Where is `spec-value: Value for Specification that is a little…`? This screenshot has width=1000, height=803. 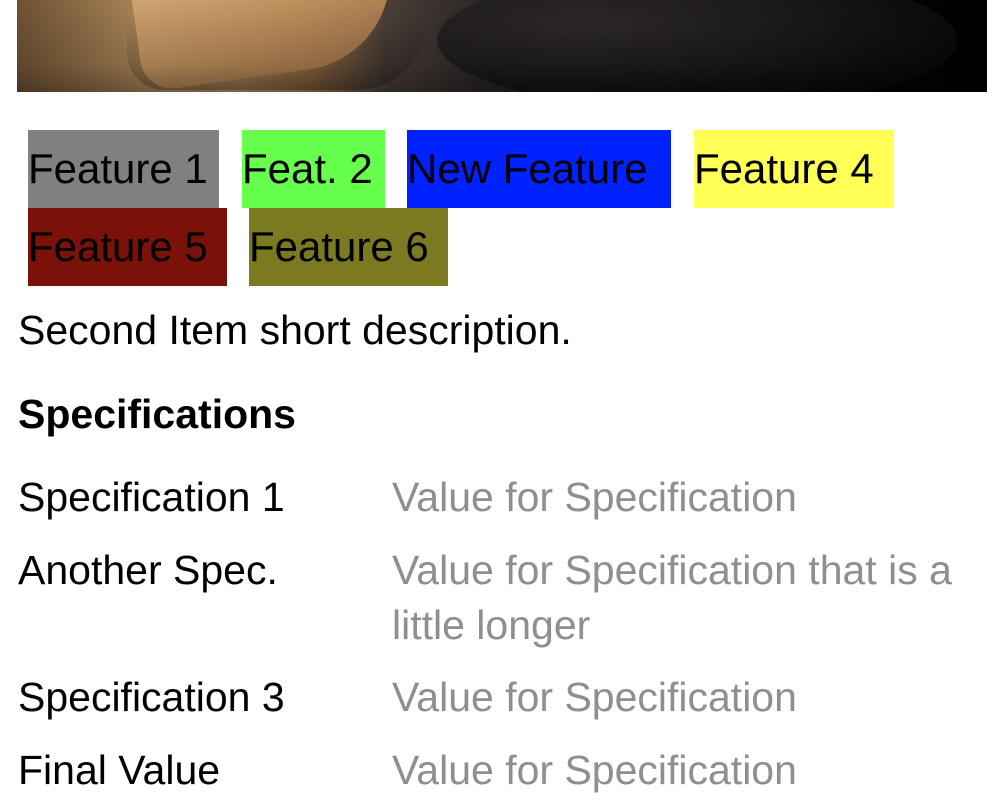
spec-value: Value for Specification that is a little… is located at coordinates (672, 597).